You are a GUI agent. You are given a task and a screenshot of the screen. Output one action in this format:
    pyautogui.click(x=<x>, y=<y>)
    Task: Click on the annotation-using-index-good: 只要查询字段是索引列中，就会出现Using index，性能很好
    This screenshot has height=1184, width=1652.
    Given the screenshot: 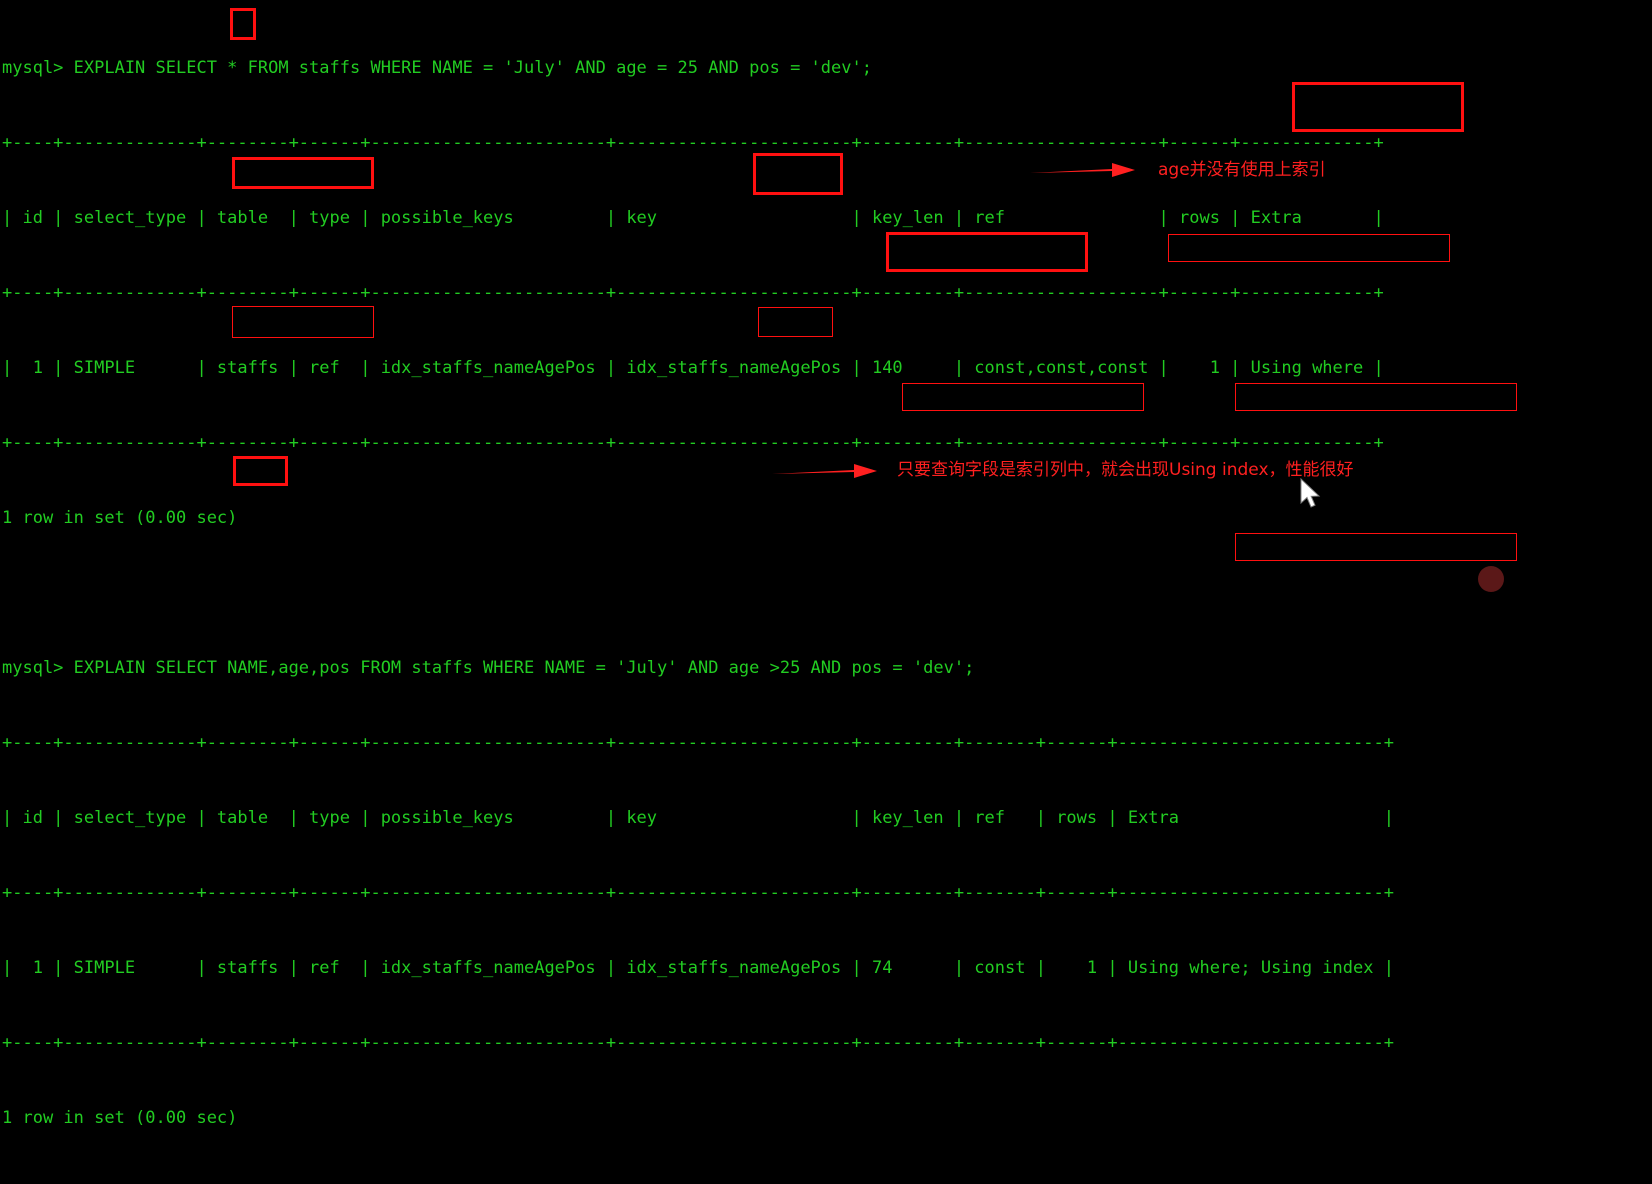 What is the action you would take?
    pyautogui.click(x=1125, y=470)
    